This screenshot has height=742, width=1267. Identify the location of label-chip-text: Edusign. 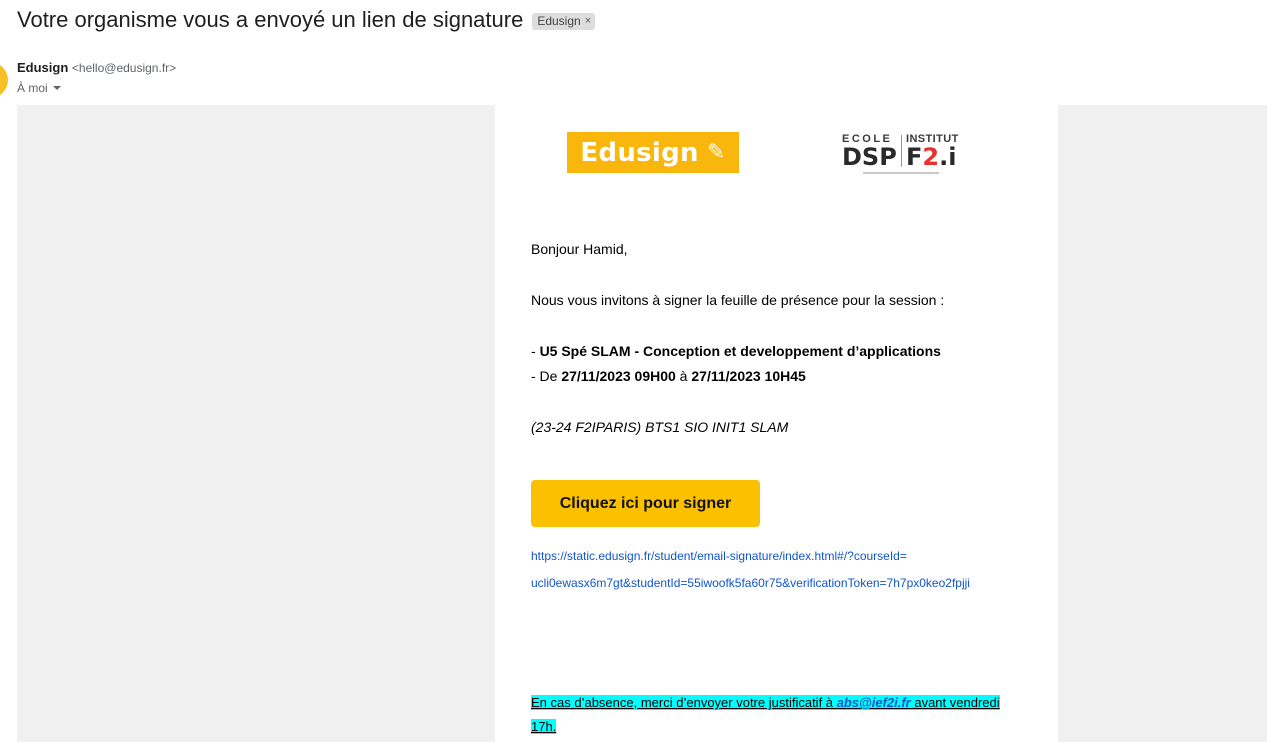
(559, 20).